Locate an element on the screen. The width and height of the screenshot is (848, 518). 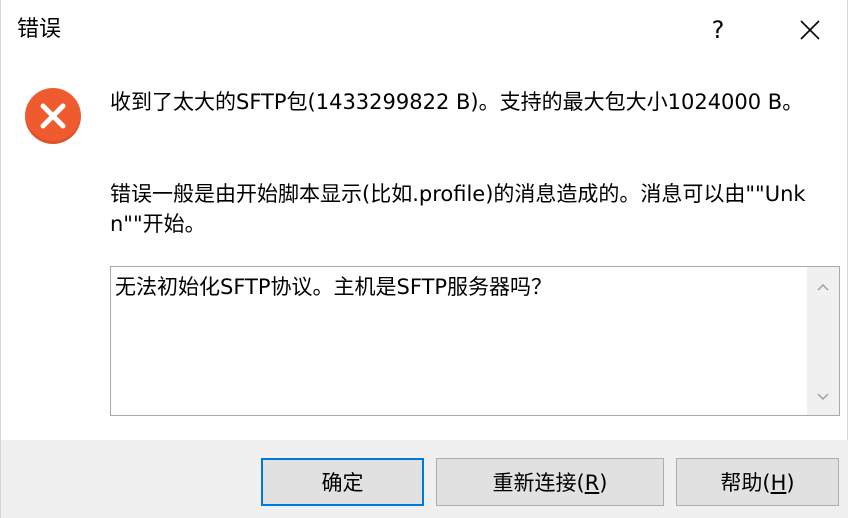
help-title-button: ? is located at coordinates (718, 30).